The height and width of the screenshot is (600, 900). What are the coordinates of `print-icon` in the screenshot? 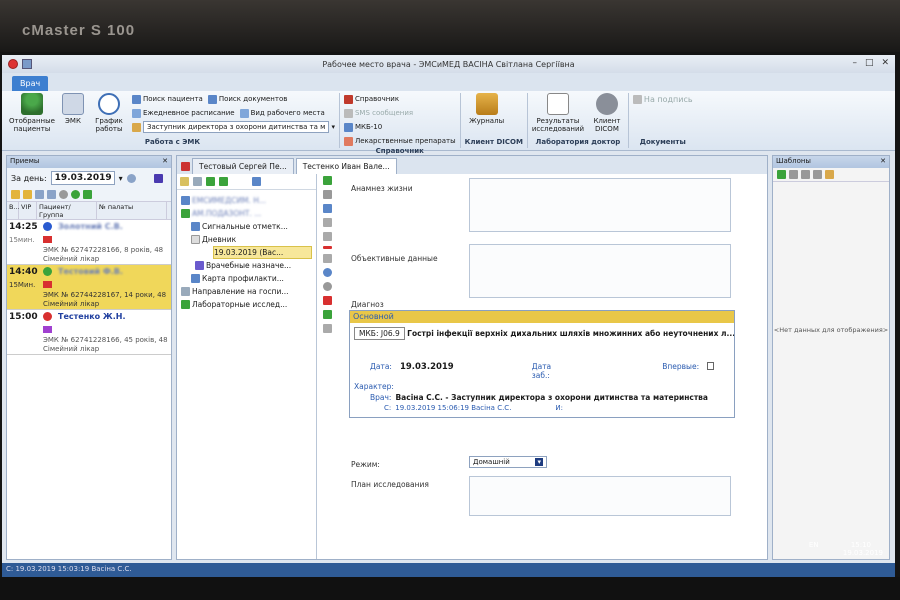 It's located at (327, 236).